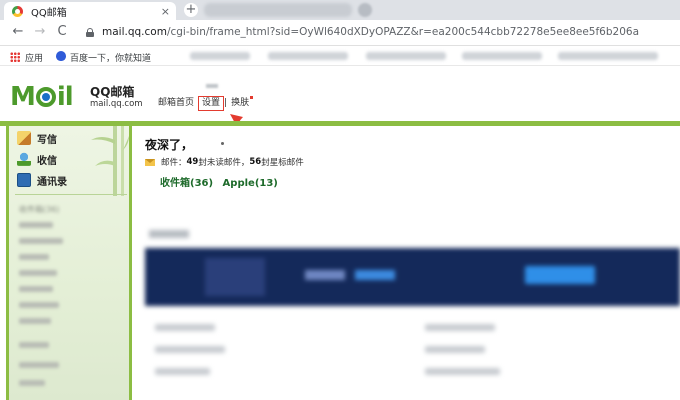  What do you see at coordinates (90, 32) in the screenshot?
I see `lock-icon` at bounding box center [90, 32].